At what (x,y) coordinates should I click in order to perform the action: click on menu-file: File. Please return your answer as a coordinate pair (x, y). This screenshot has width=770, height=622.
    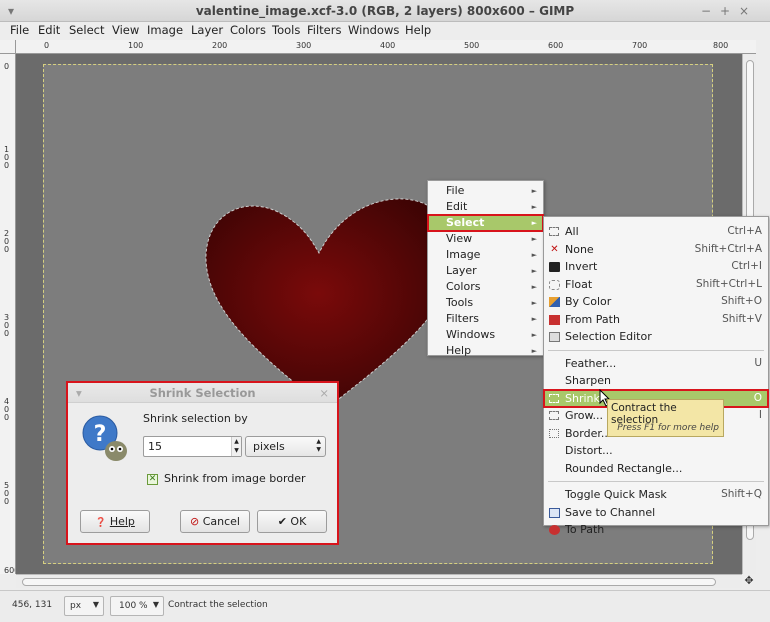
    Looking at the image, I should click on (19, 30).